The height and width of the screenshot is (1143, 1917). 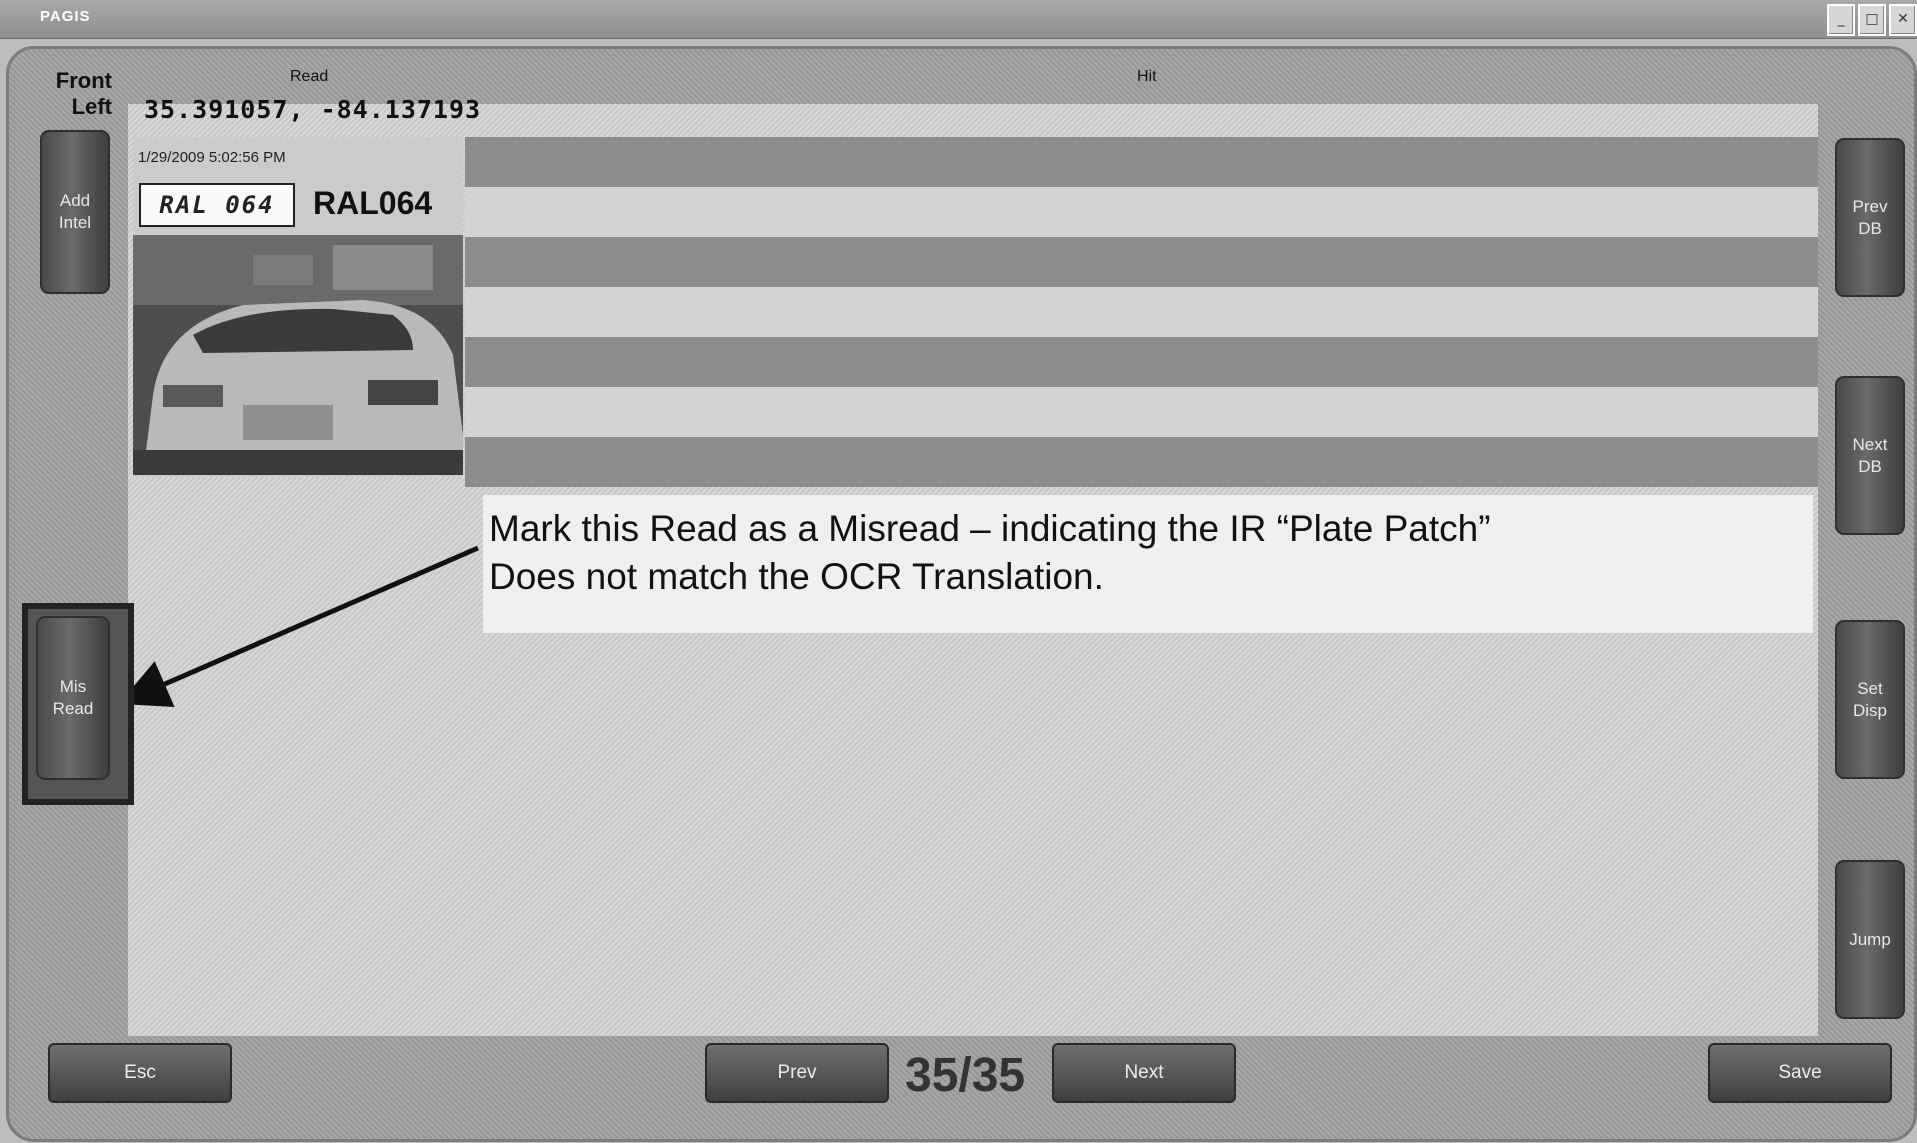 I want to click on hit-column-header: Hit, so click(x=1147, y=76).